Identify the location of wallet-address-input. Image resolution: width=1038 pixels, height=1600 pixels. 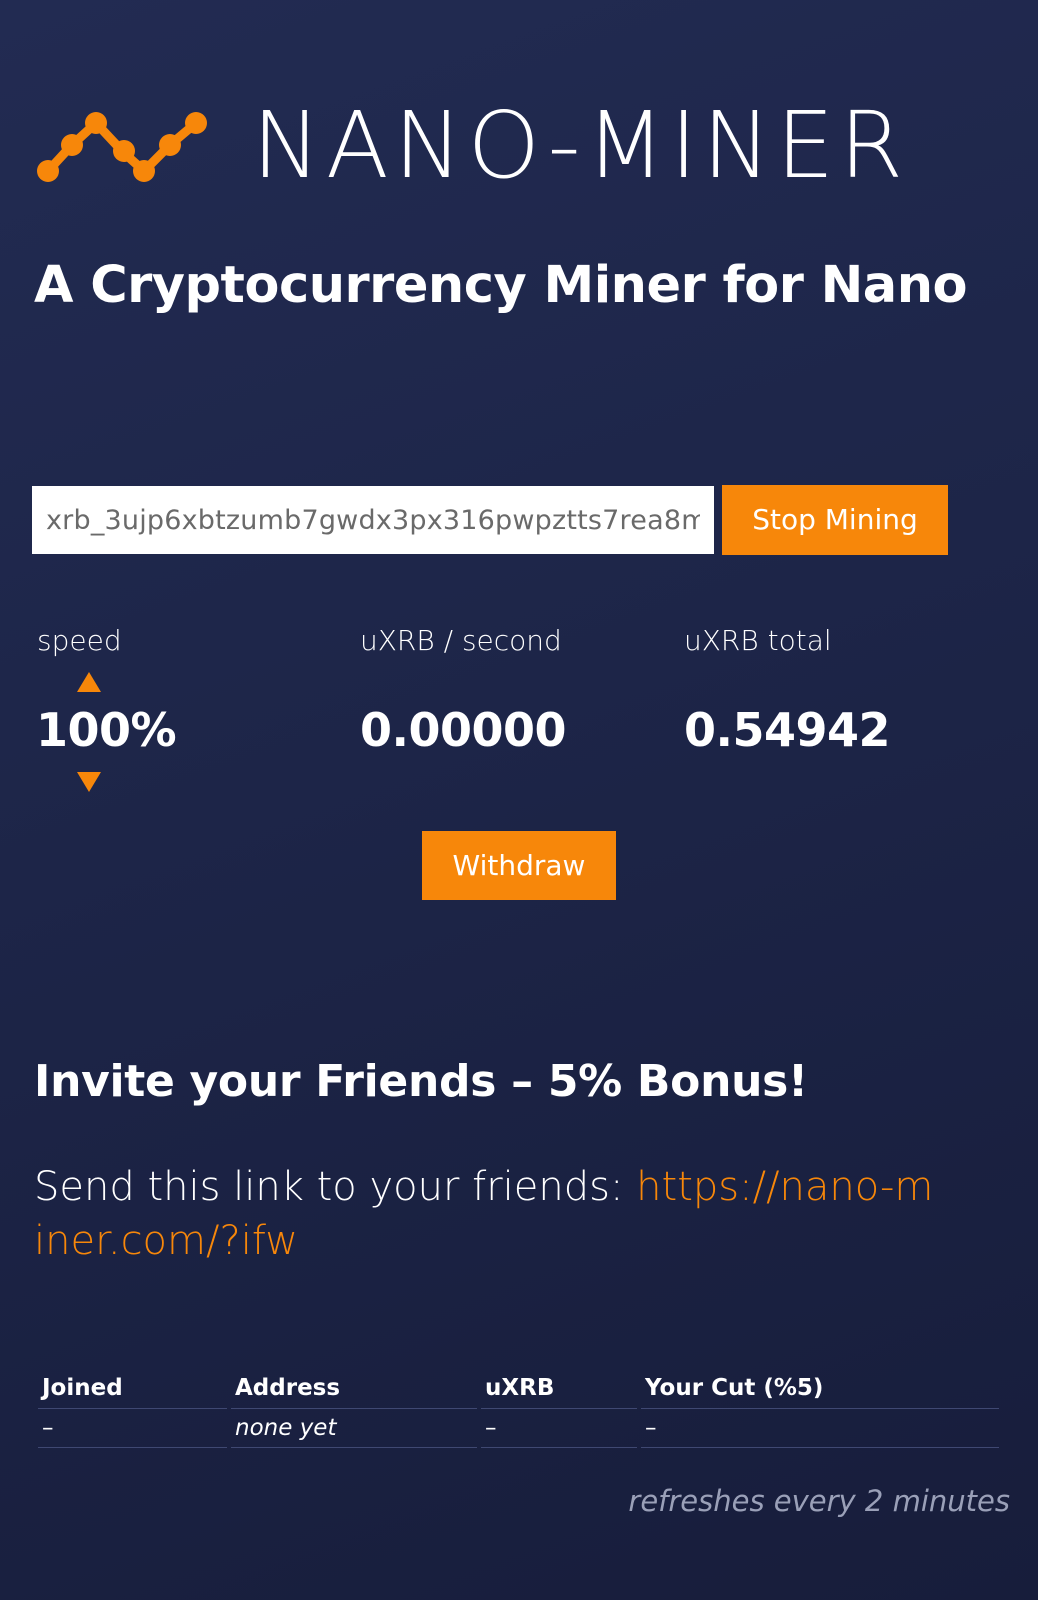
(373, 520).